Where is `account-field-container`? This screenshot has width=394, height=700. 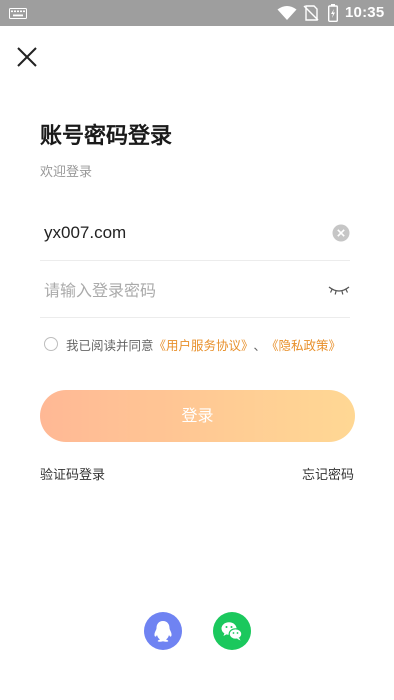 account-field-container is located at coordinates (195, 233).